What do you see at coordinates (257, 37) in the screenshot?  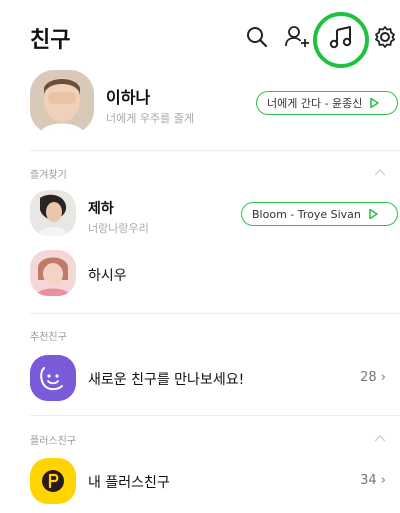 I see `search-icon` at bounding box center [257, 37].